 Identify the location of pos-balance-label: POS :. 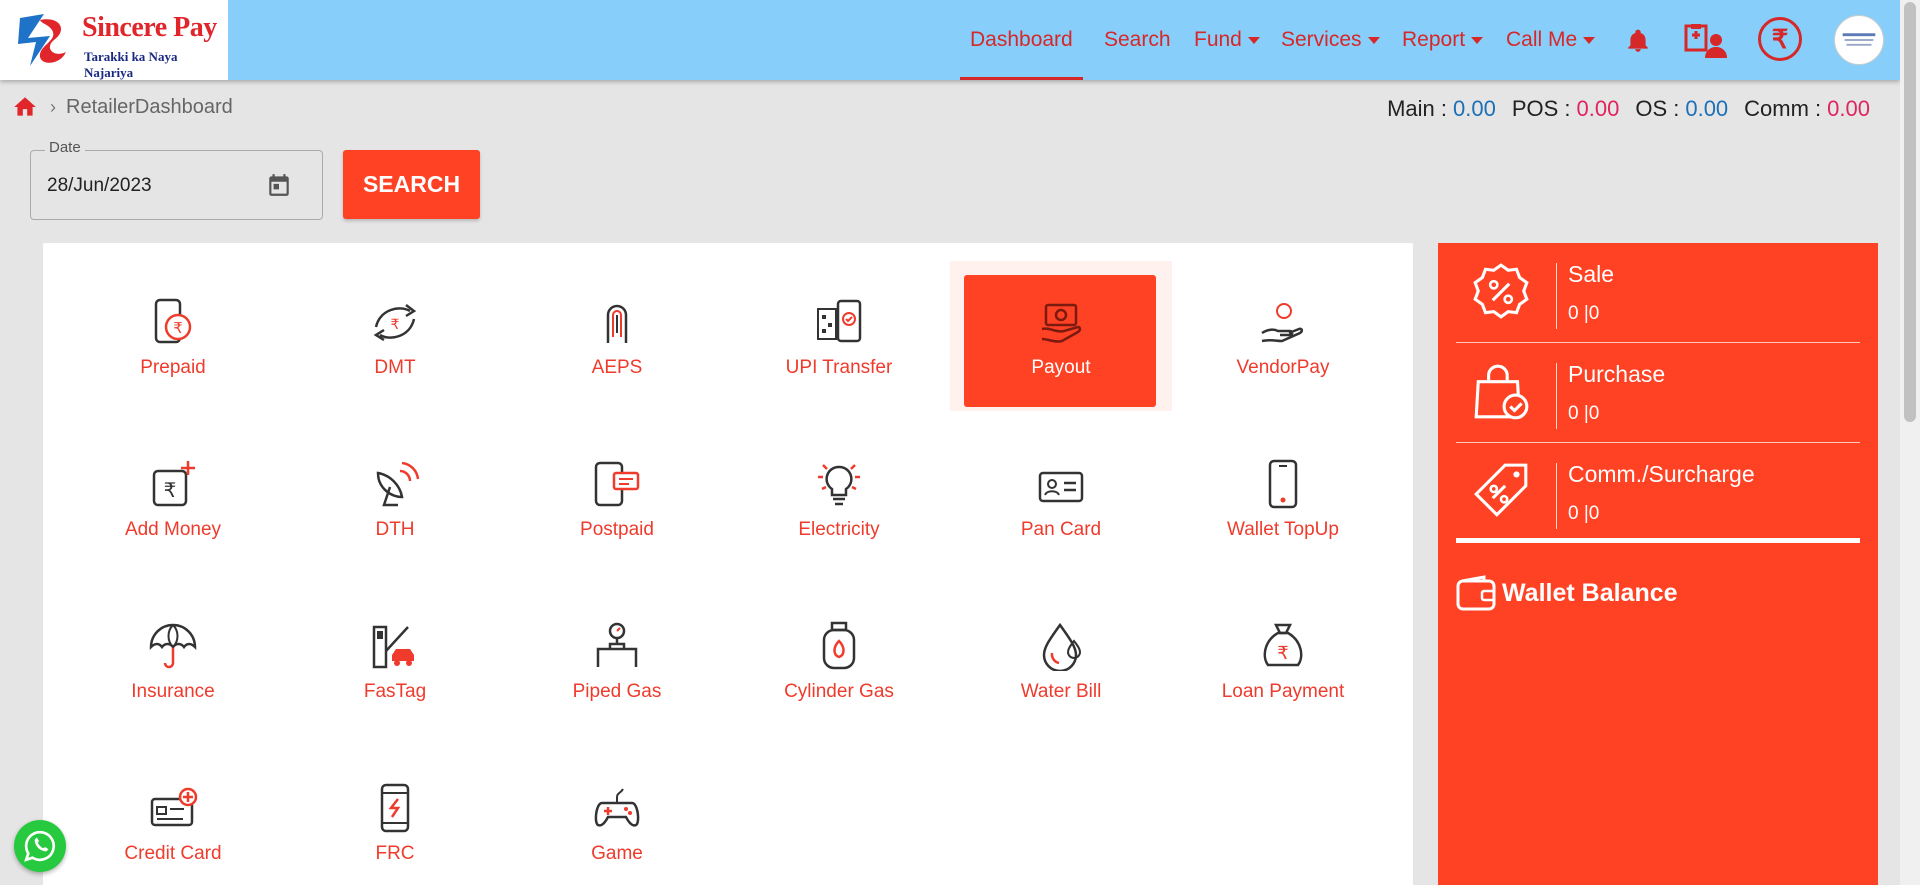
(1541, 108).